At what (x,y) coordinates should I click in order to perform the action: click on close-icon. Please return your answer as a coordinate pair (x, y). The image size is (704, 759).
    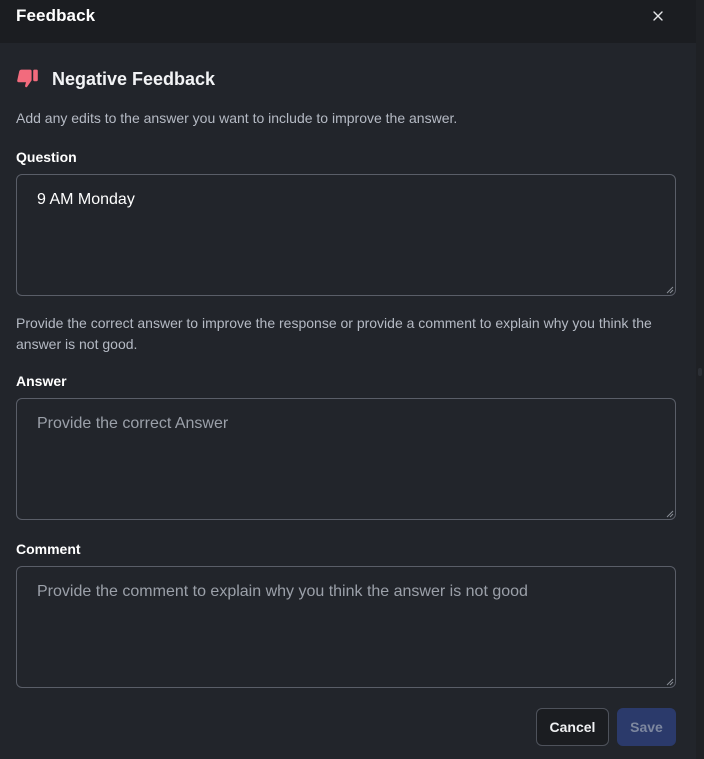
    Looking at the image, I should click on (658, 16).